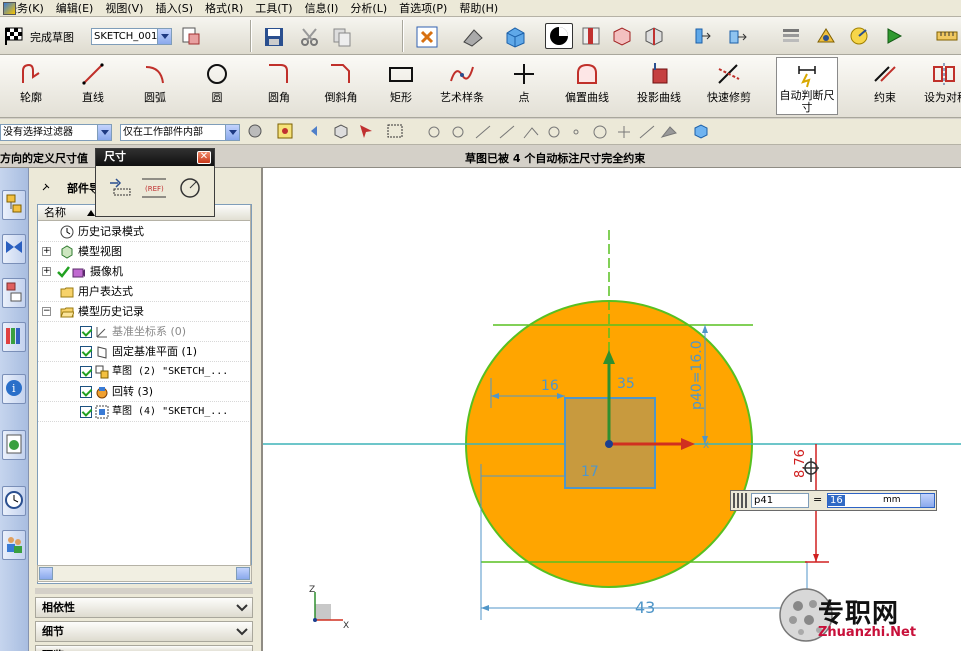 This screenshot has width=961, height=651. What do you see at coordinates (587, 86) in the screenshot?
I see `tool-offset-curve: 偏置曲线` at bounding box center [587, 86].